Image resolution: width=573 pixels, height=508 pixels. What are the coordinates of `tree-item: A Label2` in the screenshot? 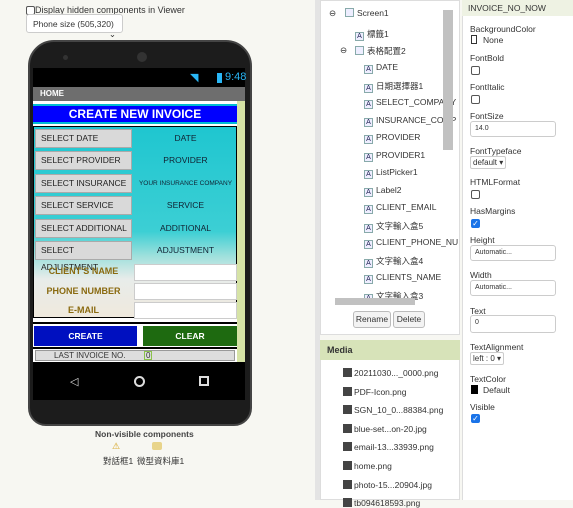 It's located at (383, 191).